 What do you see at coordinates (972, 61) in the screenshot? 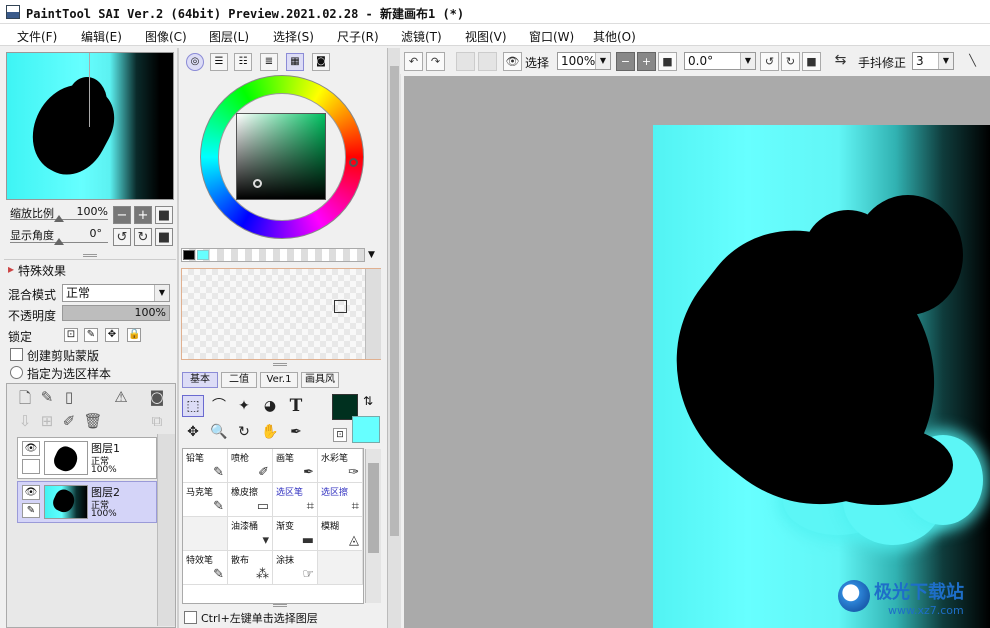
I see `line-tool-icon: ╲` at bounding box center [972, 61].